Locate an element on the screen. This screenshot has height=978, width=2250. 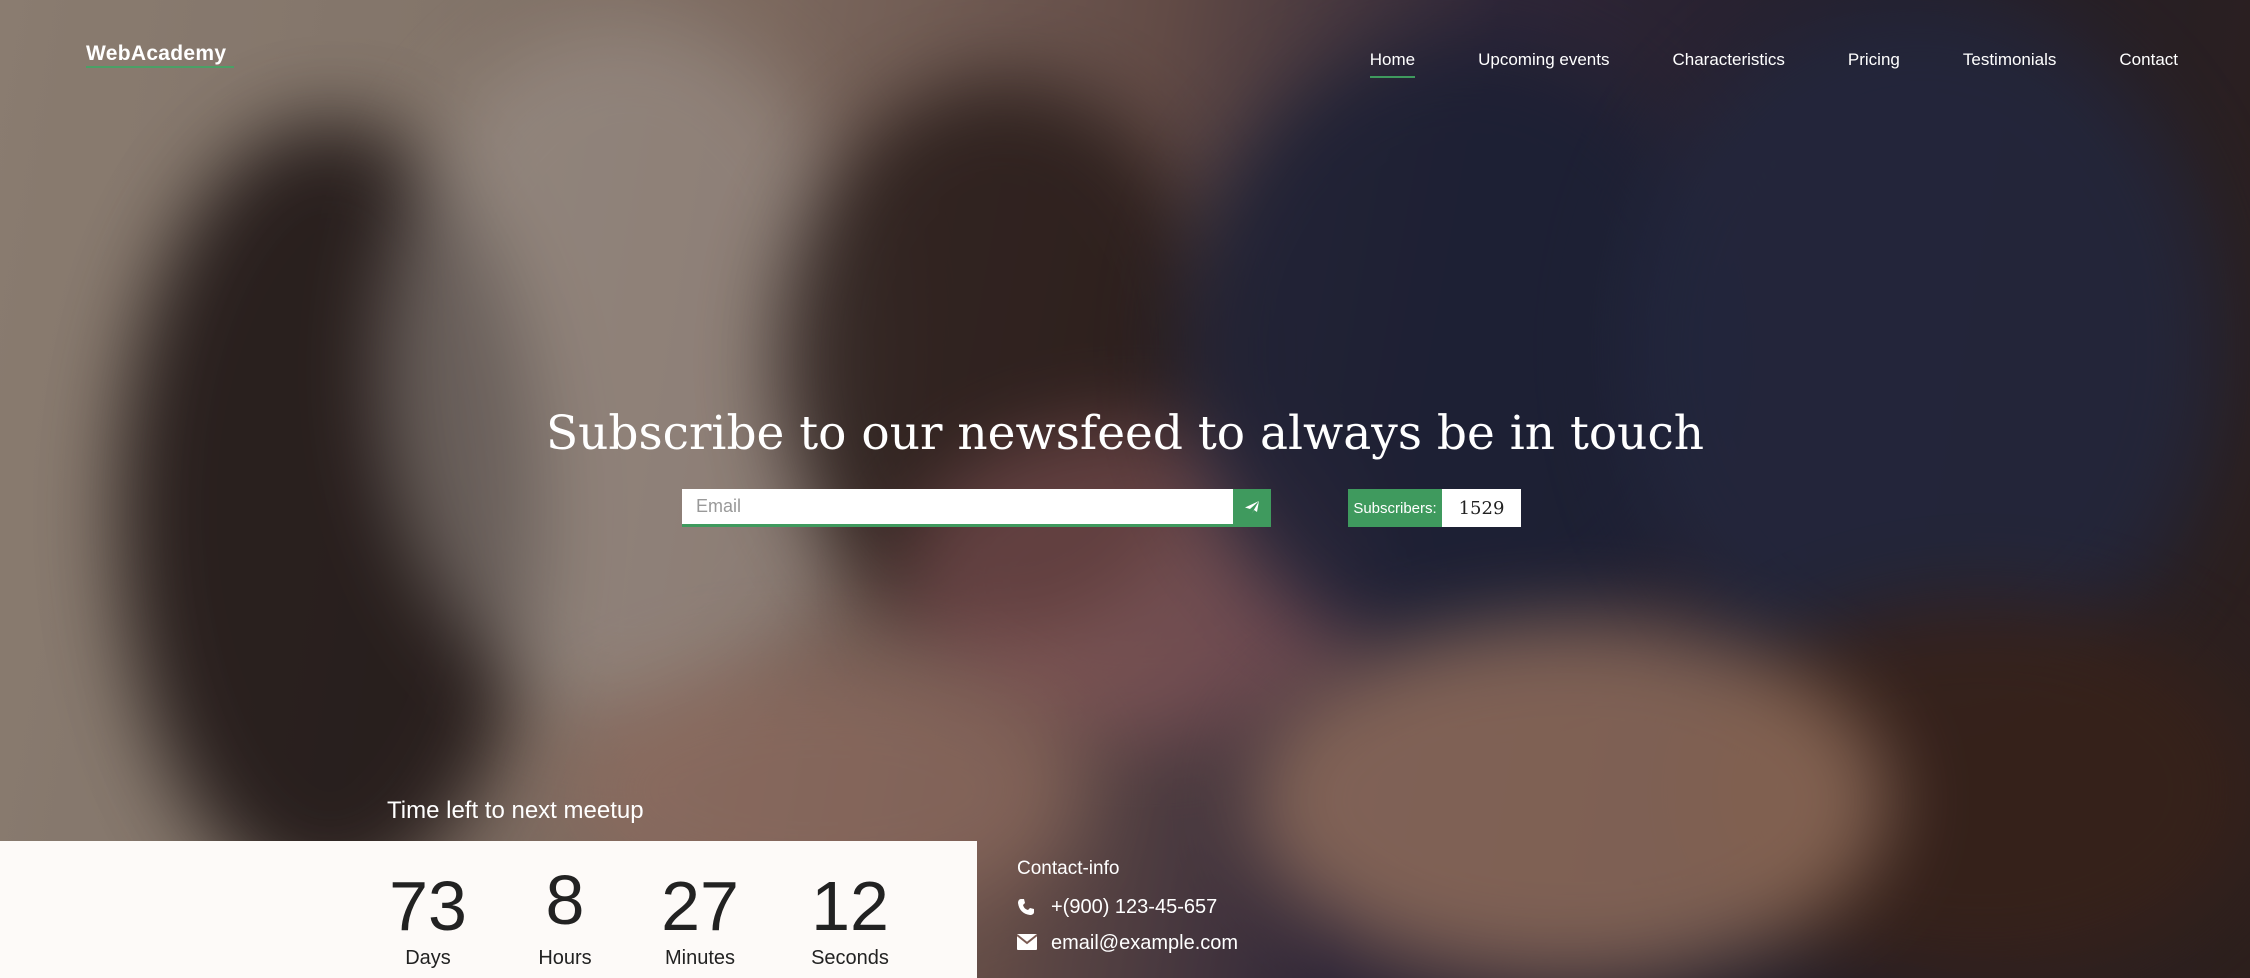
logo-underline is located at coordinates (160, 67).